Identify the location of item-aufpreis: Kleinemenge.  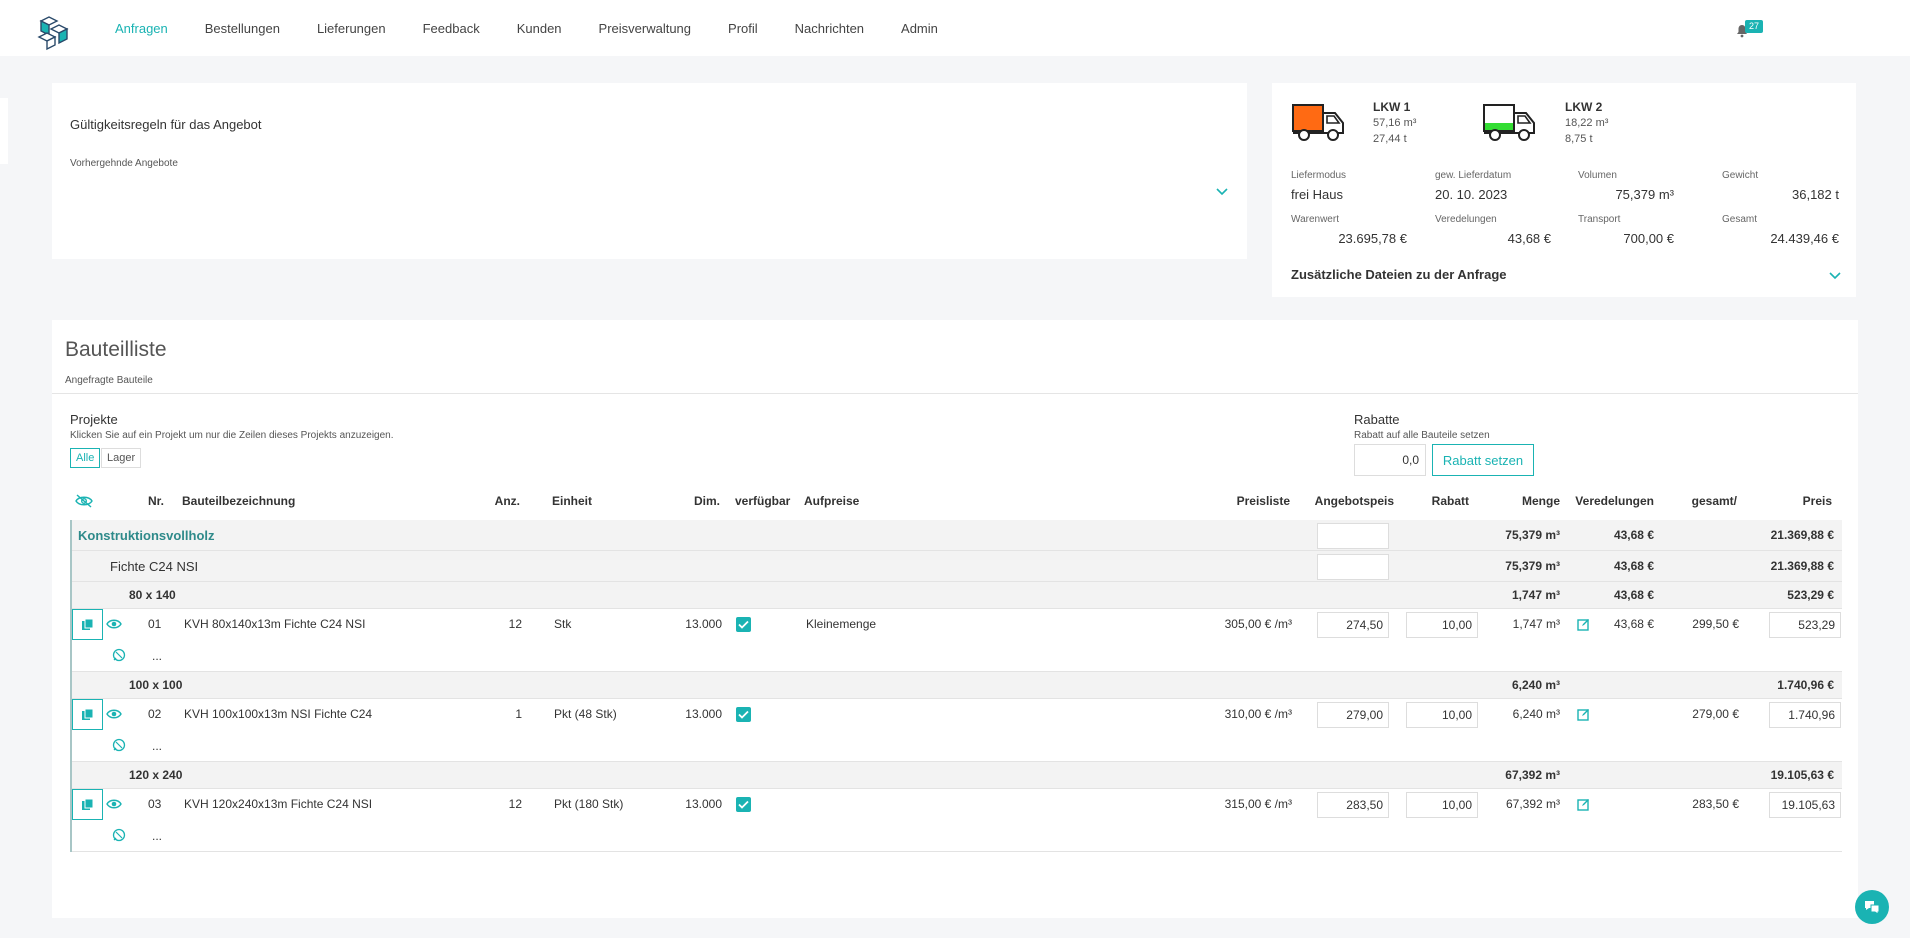
(841, 624).